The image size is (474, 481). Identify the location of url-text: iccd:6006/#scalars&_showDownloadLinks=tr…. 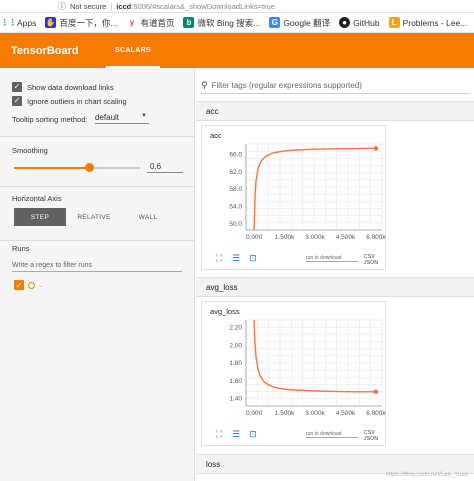
(195, 6).